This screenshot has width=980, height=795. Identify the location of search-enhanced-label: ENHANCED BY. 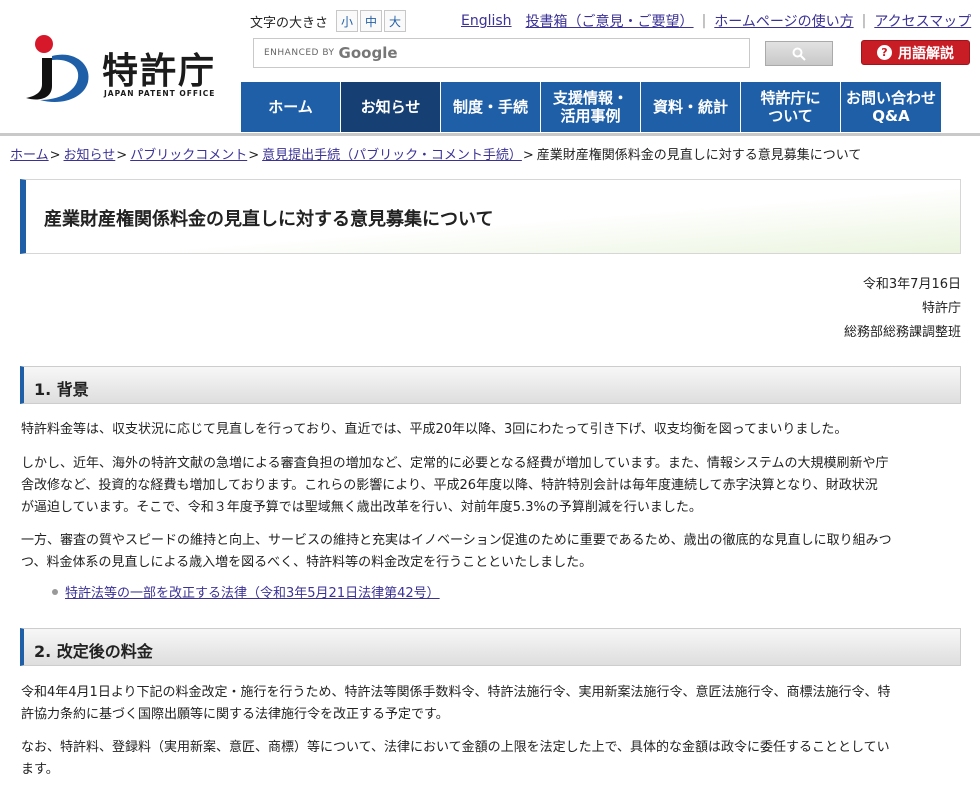
(299, 53).